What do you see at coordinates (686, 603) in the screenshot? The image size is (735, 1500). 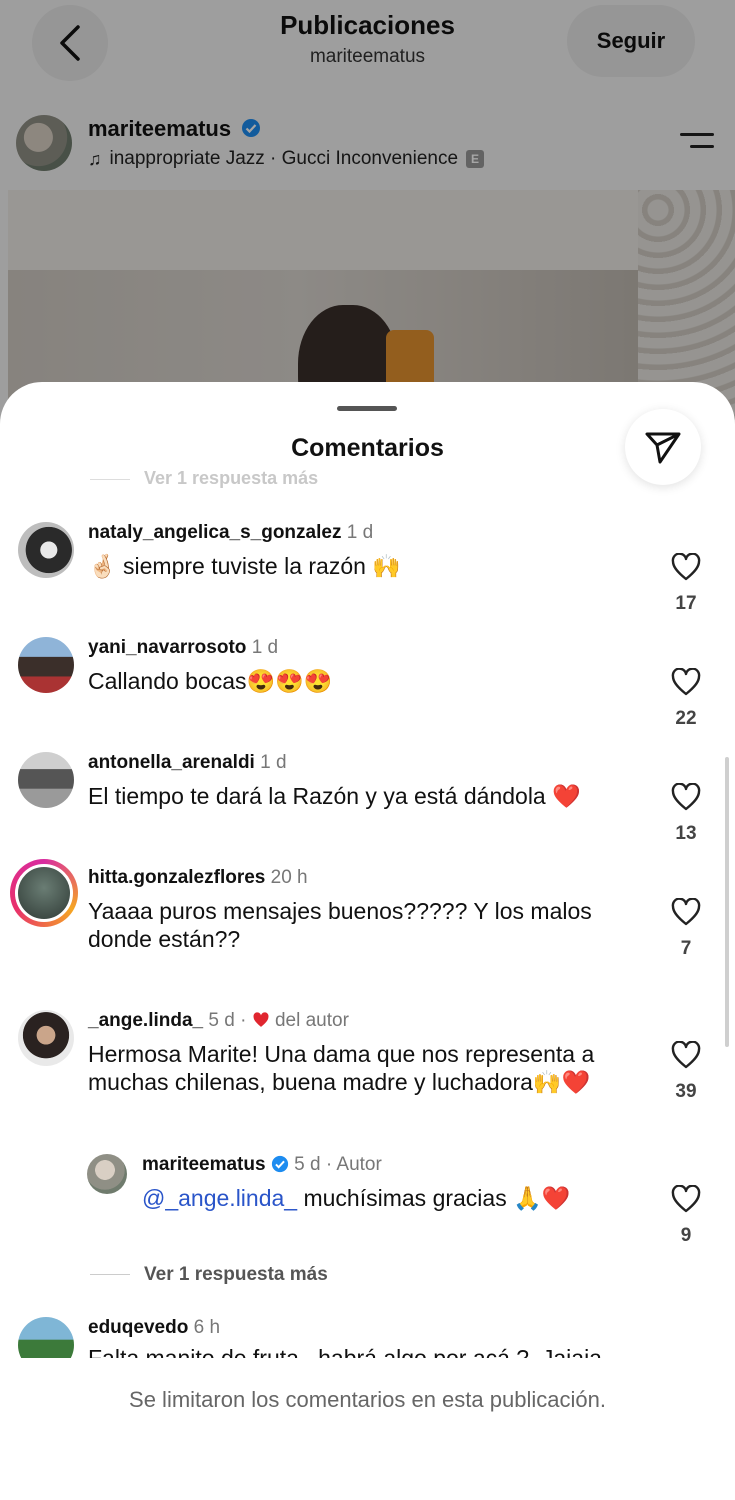 I see `like-count: 17` at bounding box center [686, 603].